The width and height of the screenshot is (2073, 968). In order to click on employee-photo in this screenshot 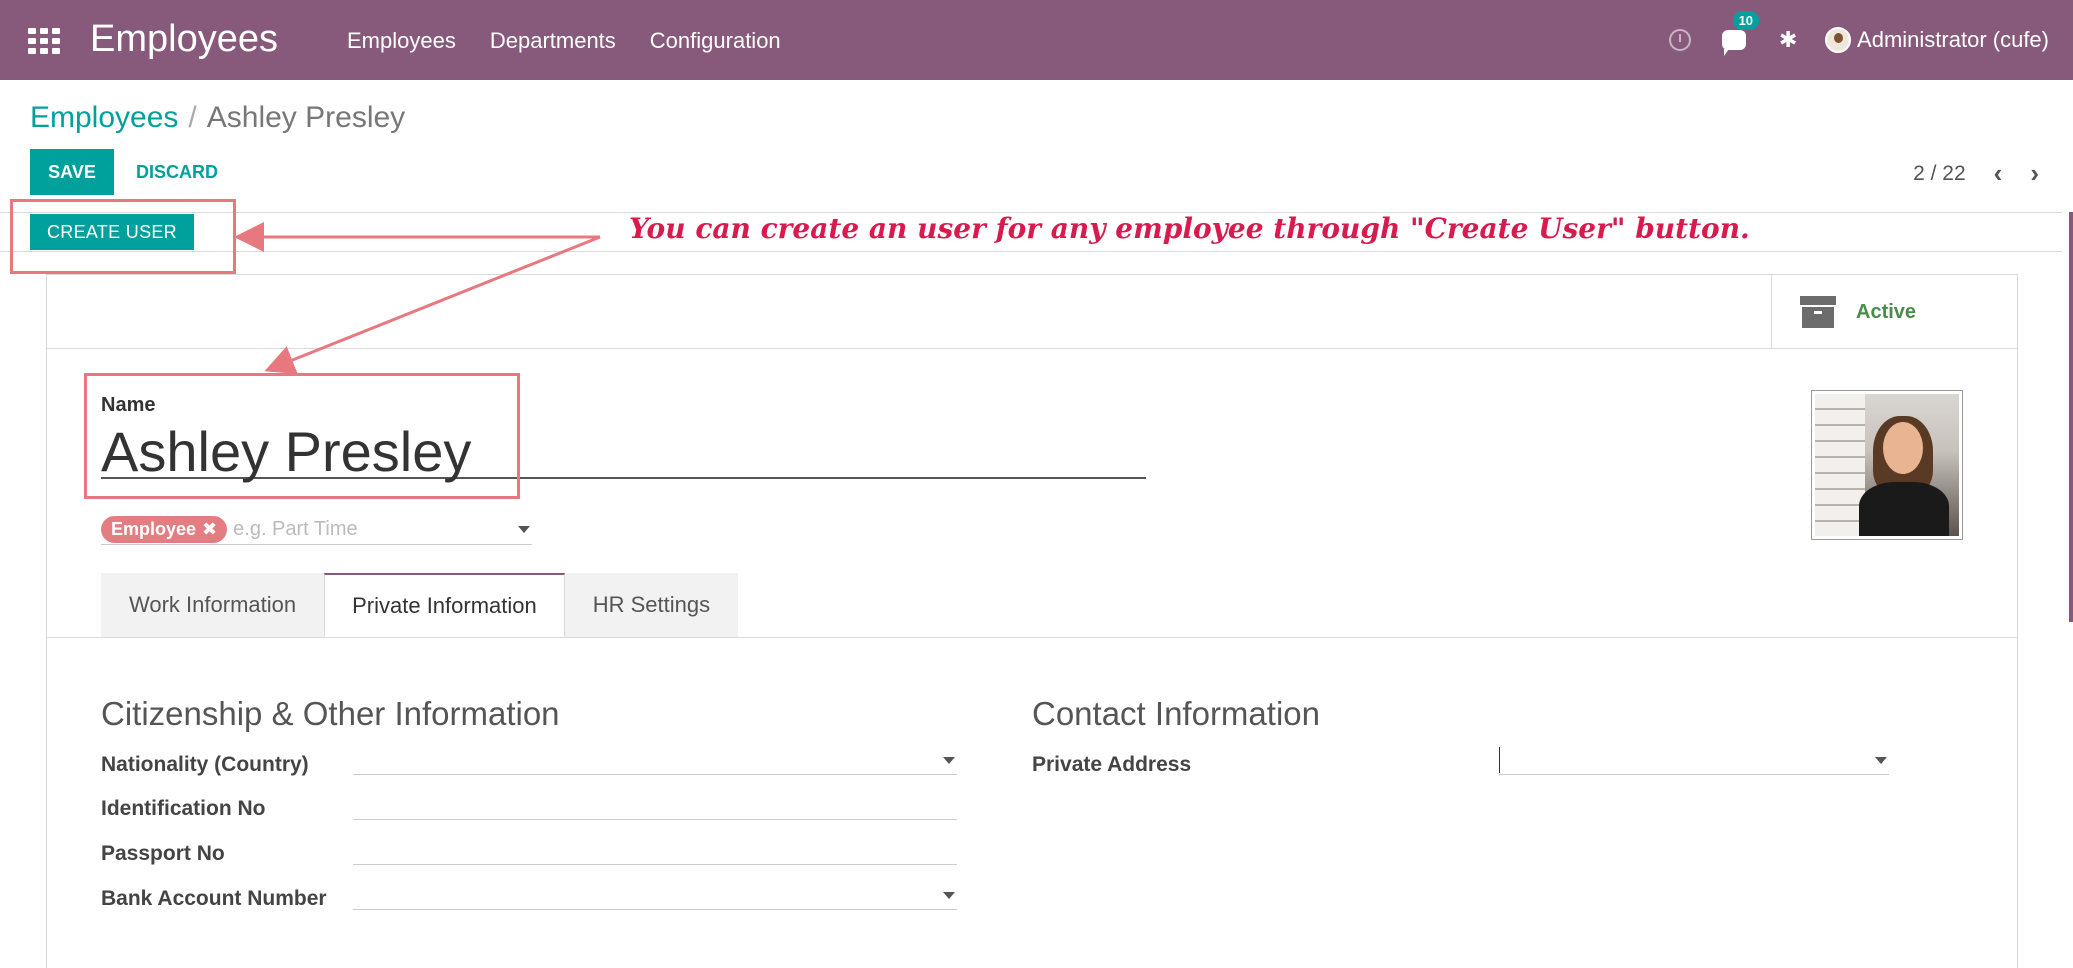, I will do `click(1887, 465)`.